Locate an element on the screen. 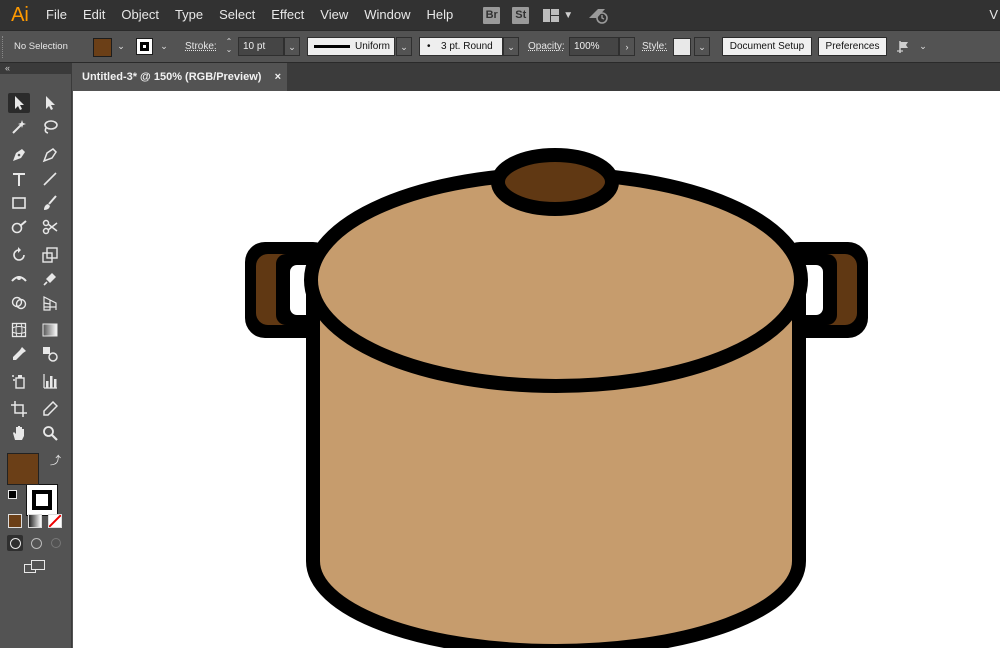 The image size is (1000, 648). blend-tool-icon is located at coordinates (50, 354).